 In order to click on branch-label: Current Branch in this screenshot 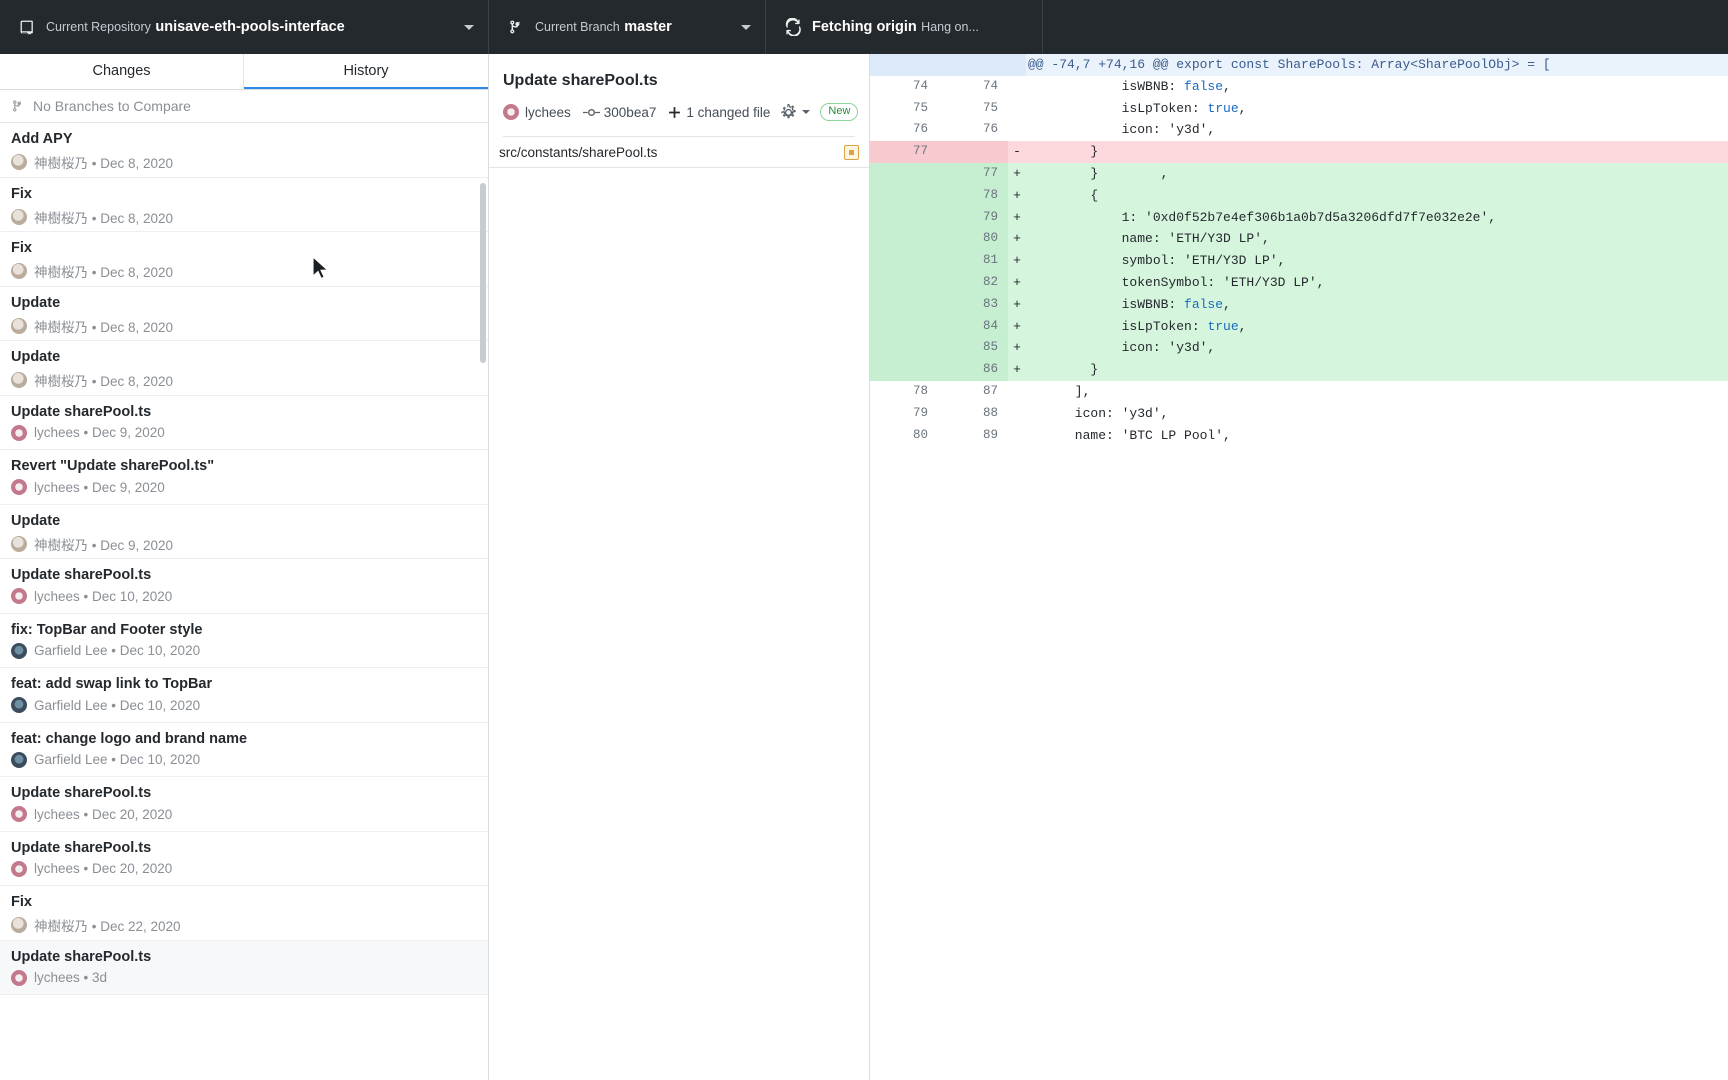, I will do `click(577, 27)`.